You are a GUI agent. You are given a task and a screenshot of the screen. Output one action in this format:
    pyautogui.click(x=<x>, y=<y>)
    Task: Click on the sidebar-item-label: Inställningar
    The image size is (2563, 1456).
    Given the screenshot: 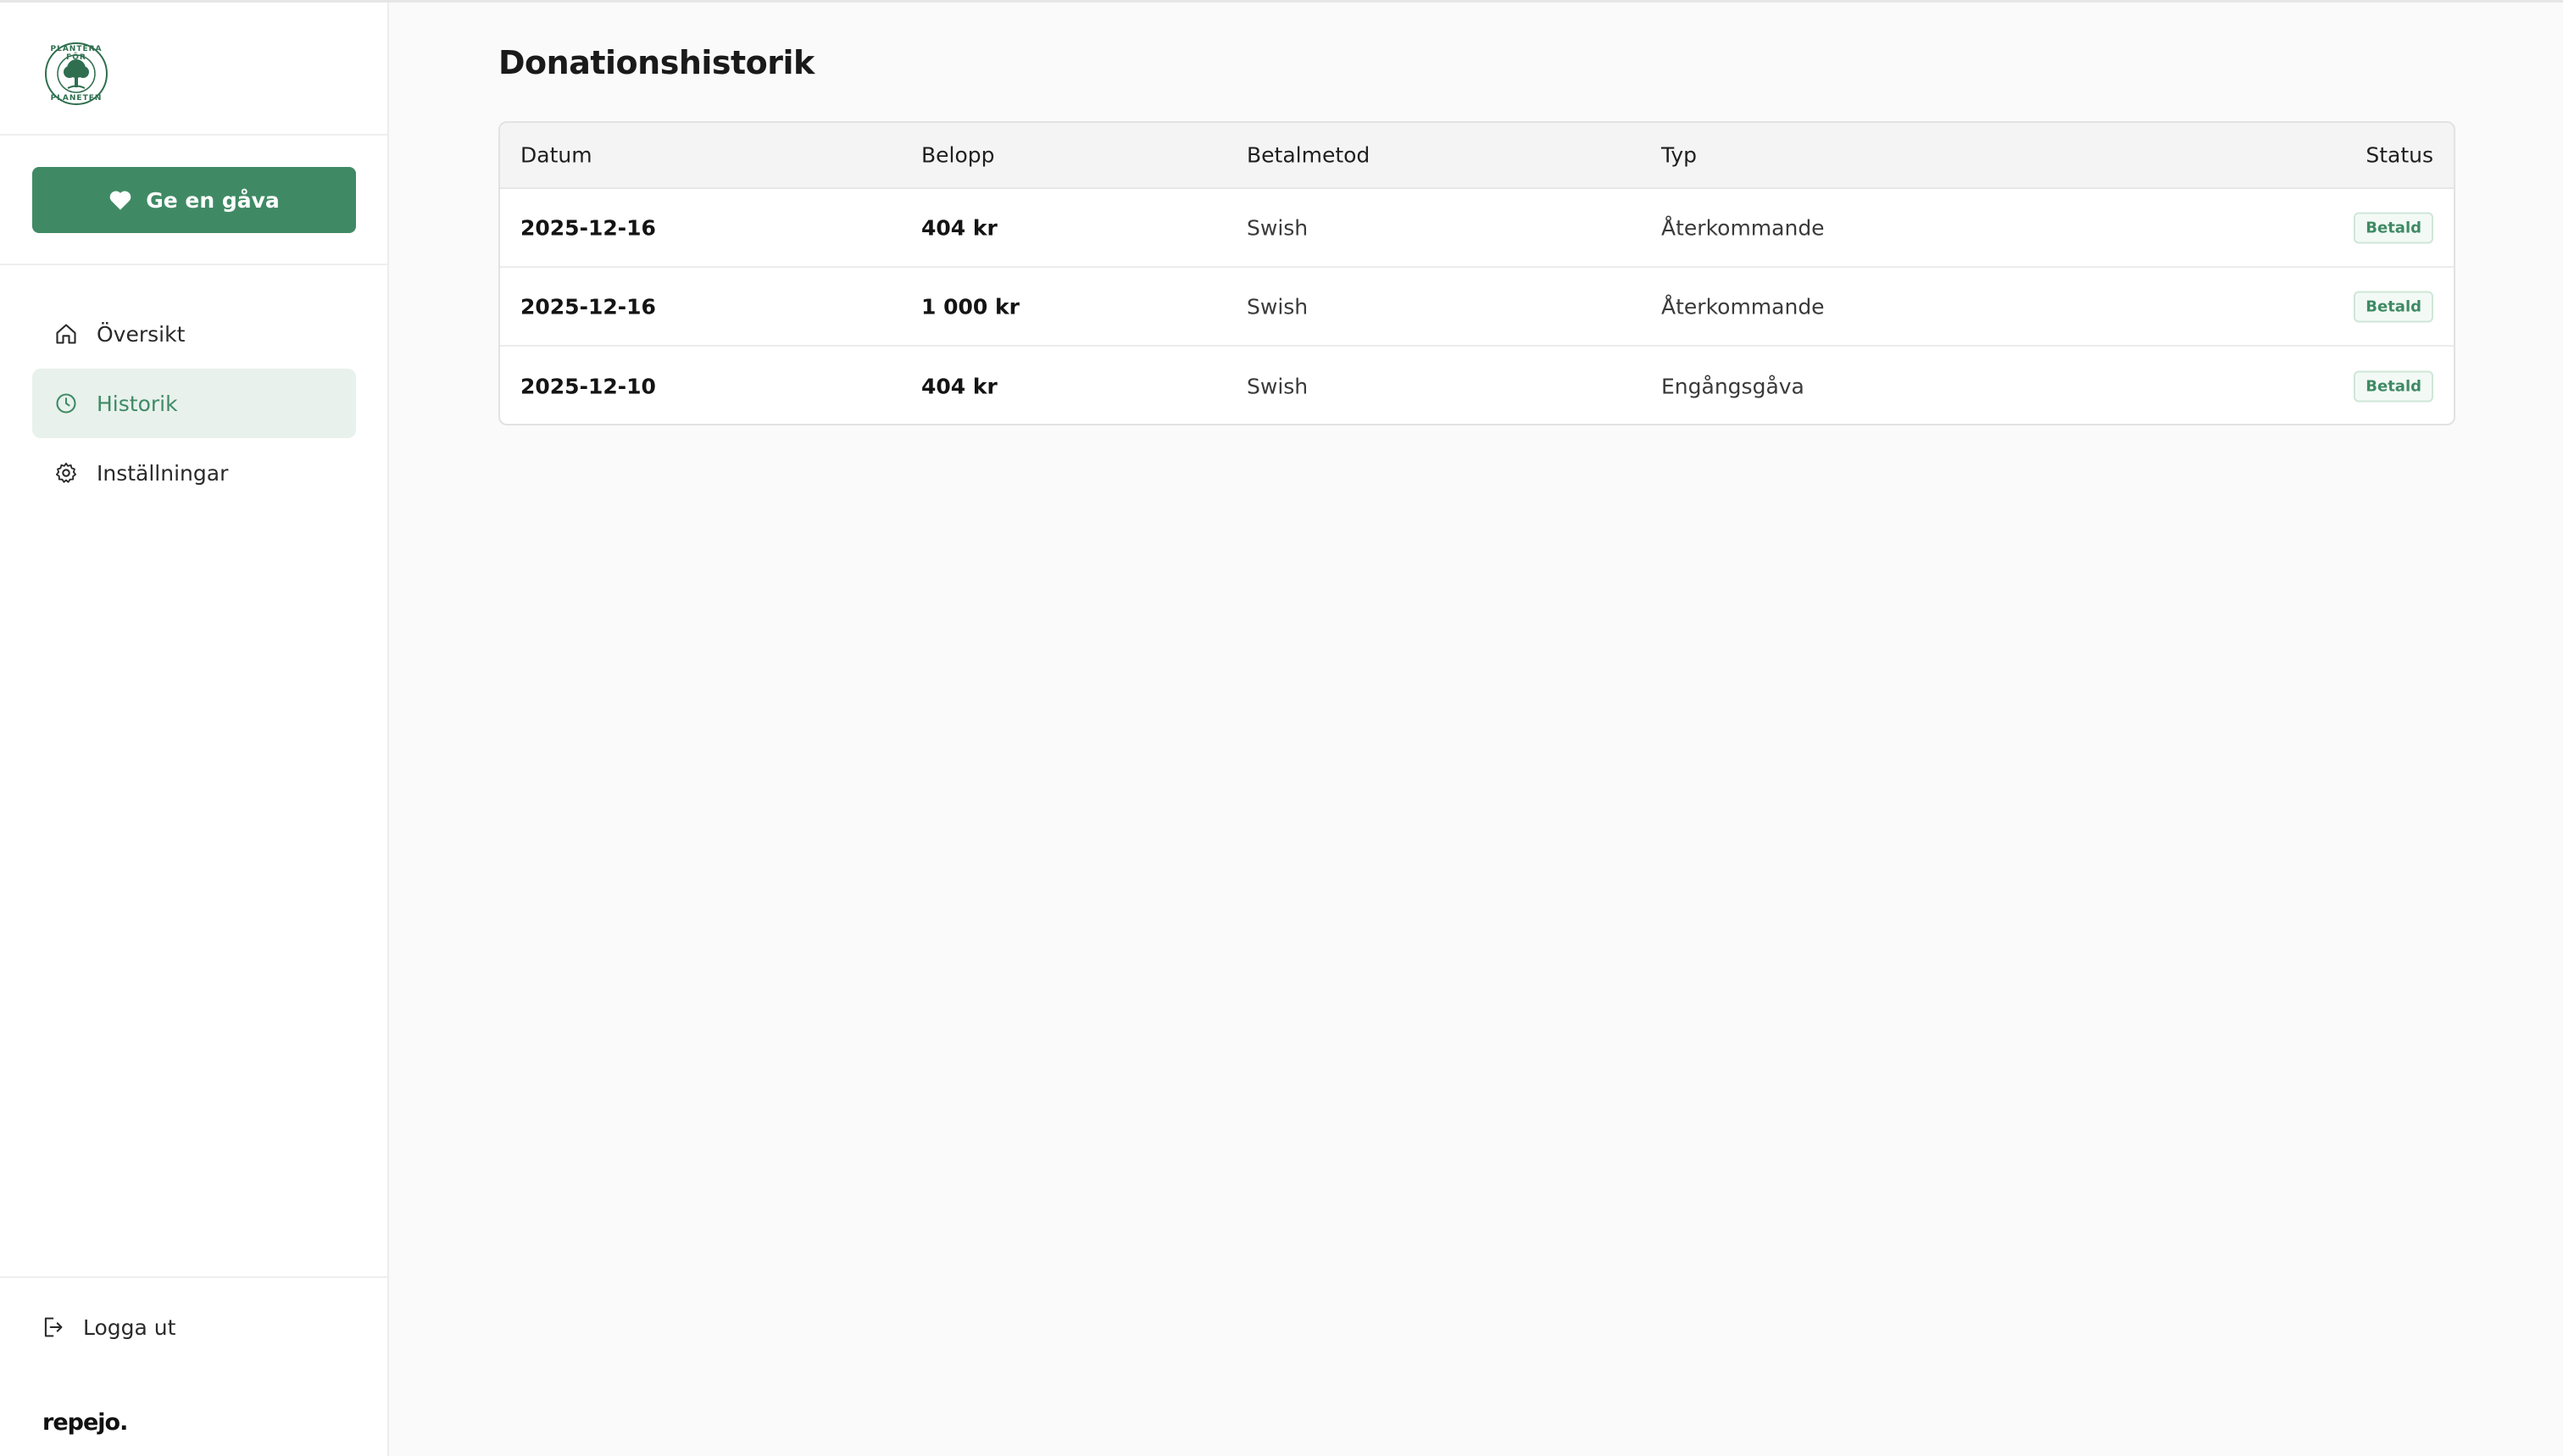 What is the action you would take?
    pyautogui.click(x=163, y=473)
    